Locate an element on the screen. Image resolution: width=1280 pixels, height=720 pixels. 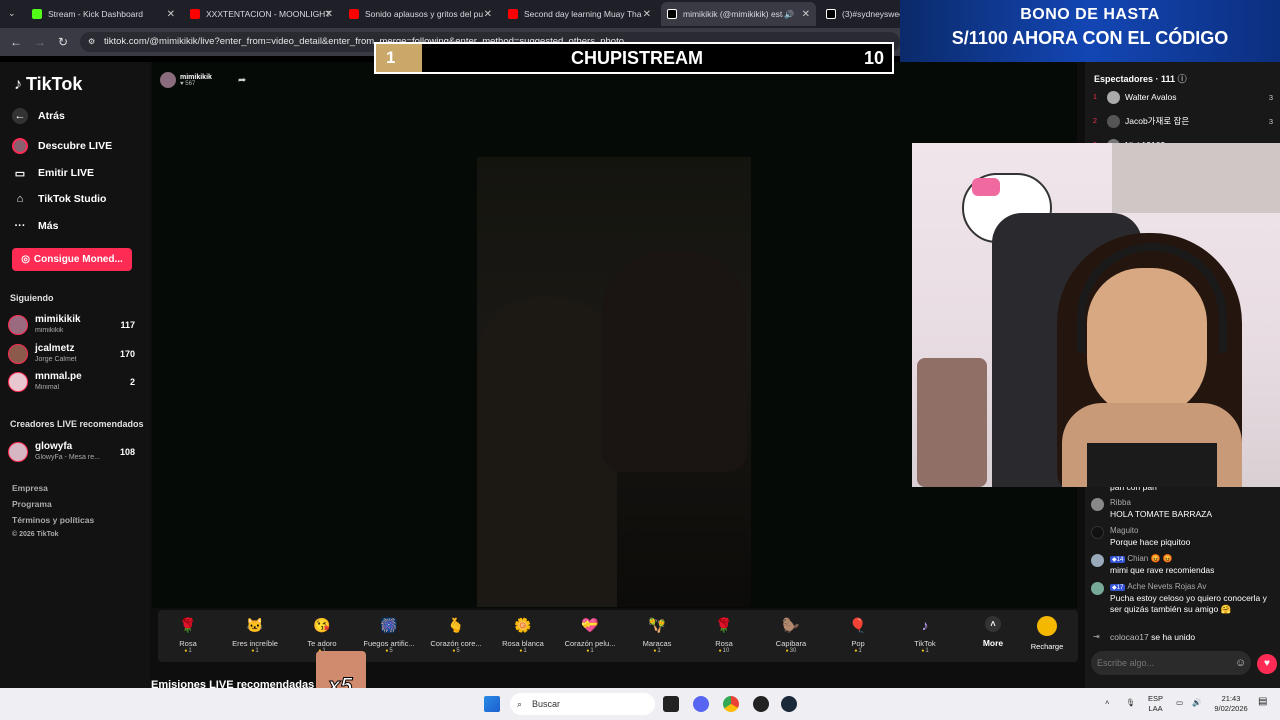
windows-start-icon is located at coordinates (492, 704).